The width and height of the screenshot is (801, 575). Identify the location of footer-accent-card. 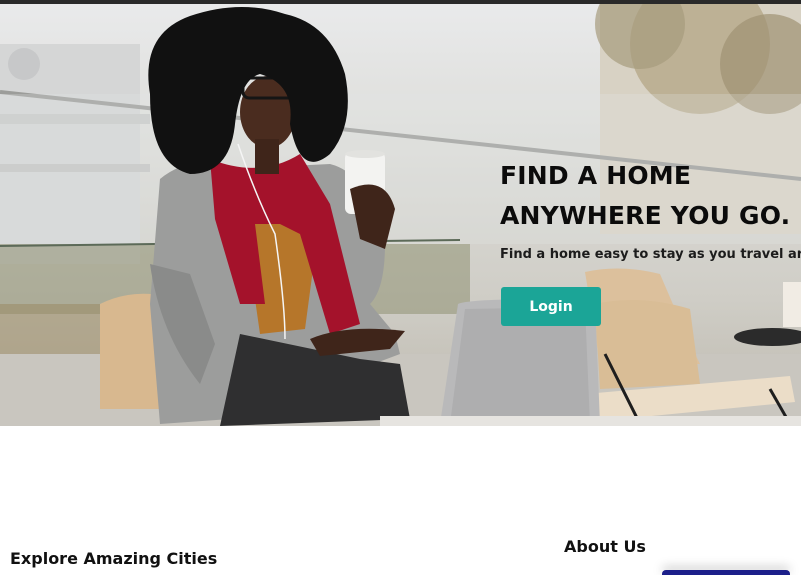
(726, 572).